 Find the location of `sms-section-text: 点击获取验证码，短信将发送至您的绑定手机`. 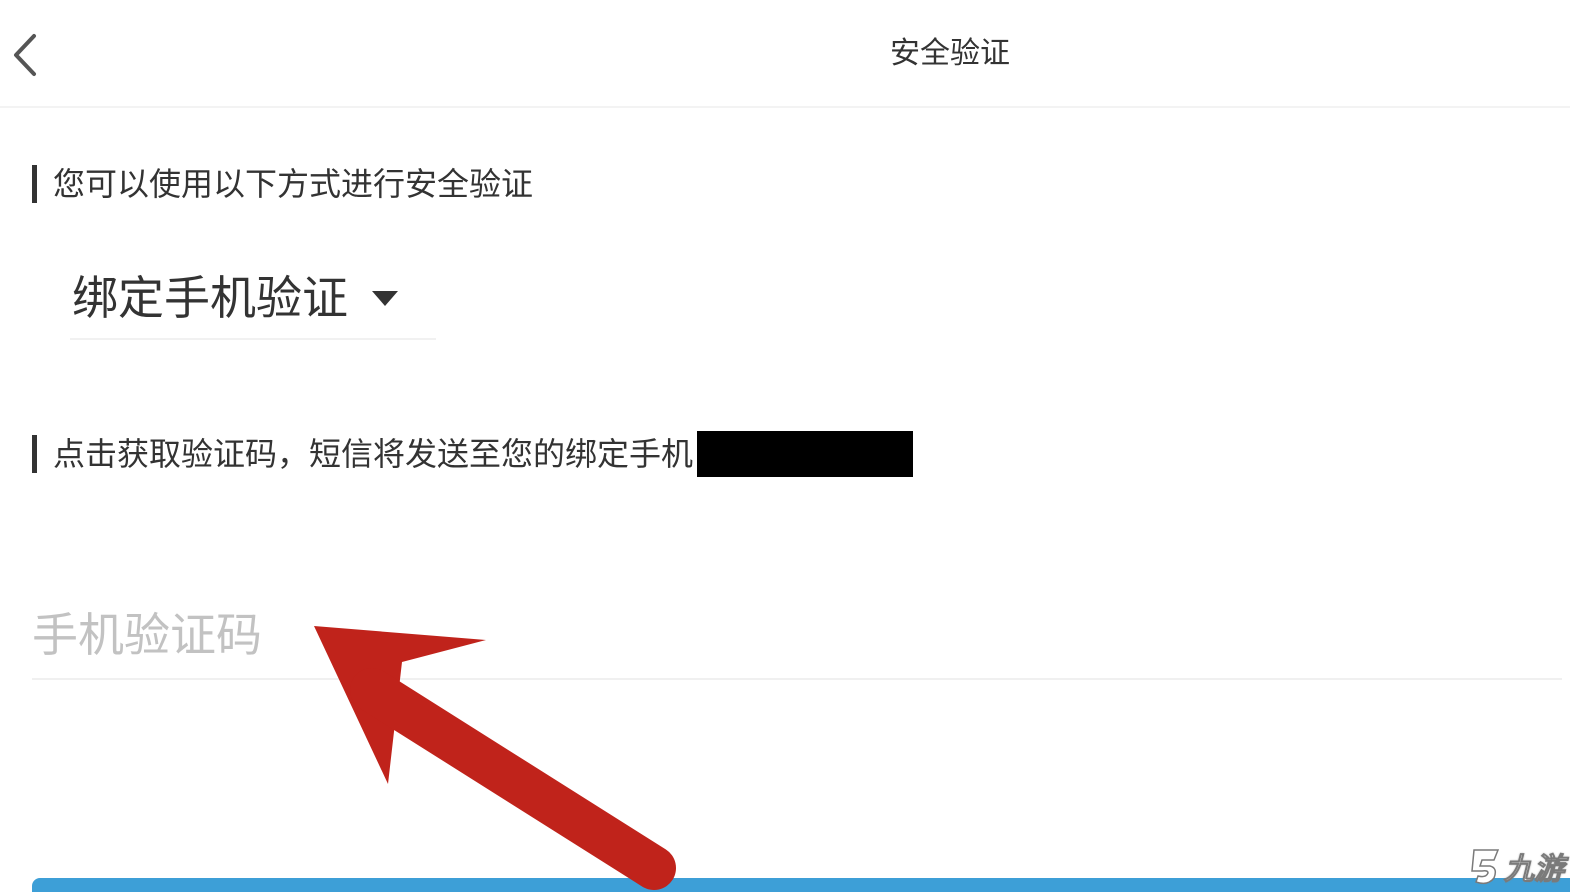

sms-section-text: 点击获取验证码，短信将发送至您的绑定手机 is located at coordinates (373, 454).